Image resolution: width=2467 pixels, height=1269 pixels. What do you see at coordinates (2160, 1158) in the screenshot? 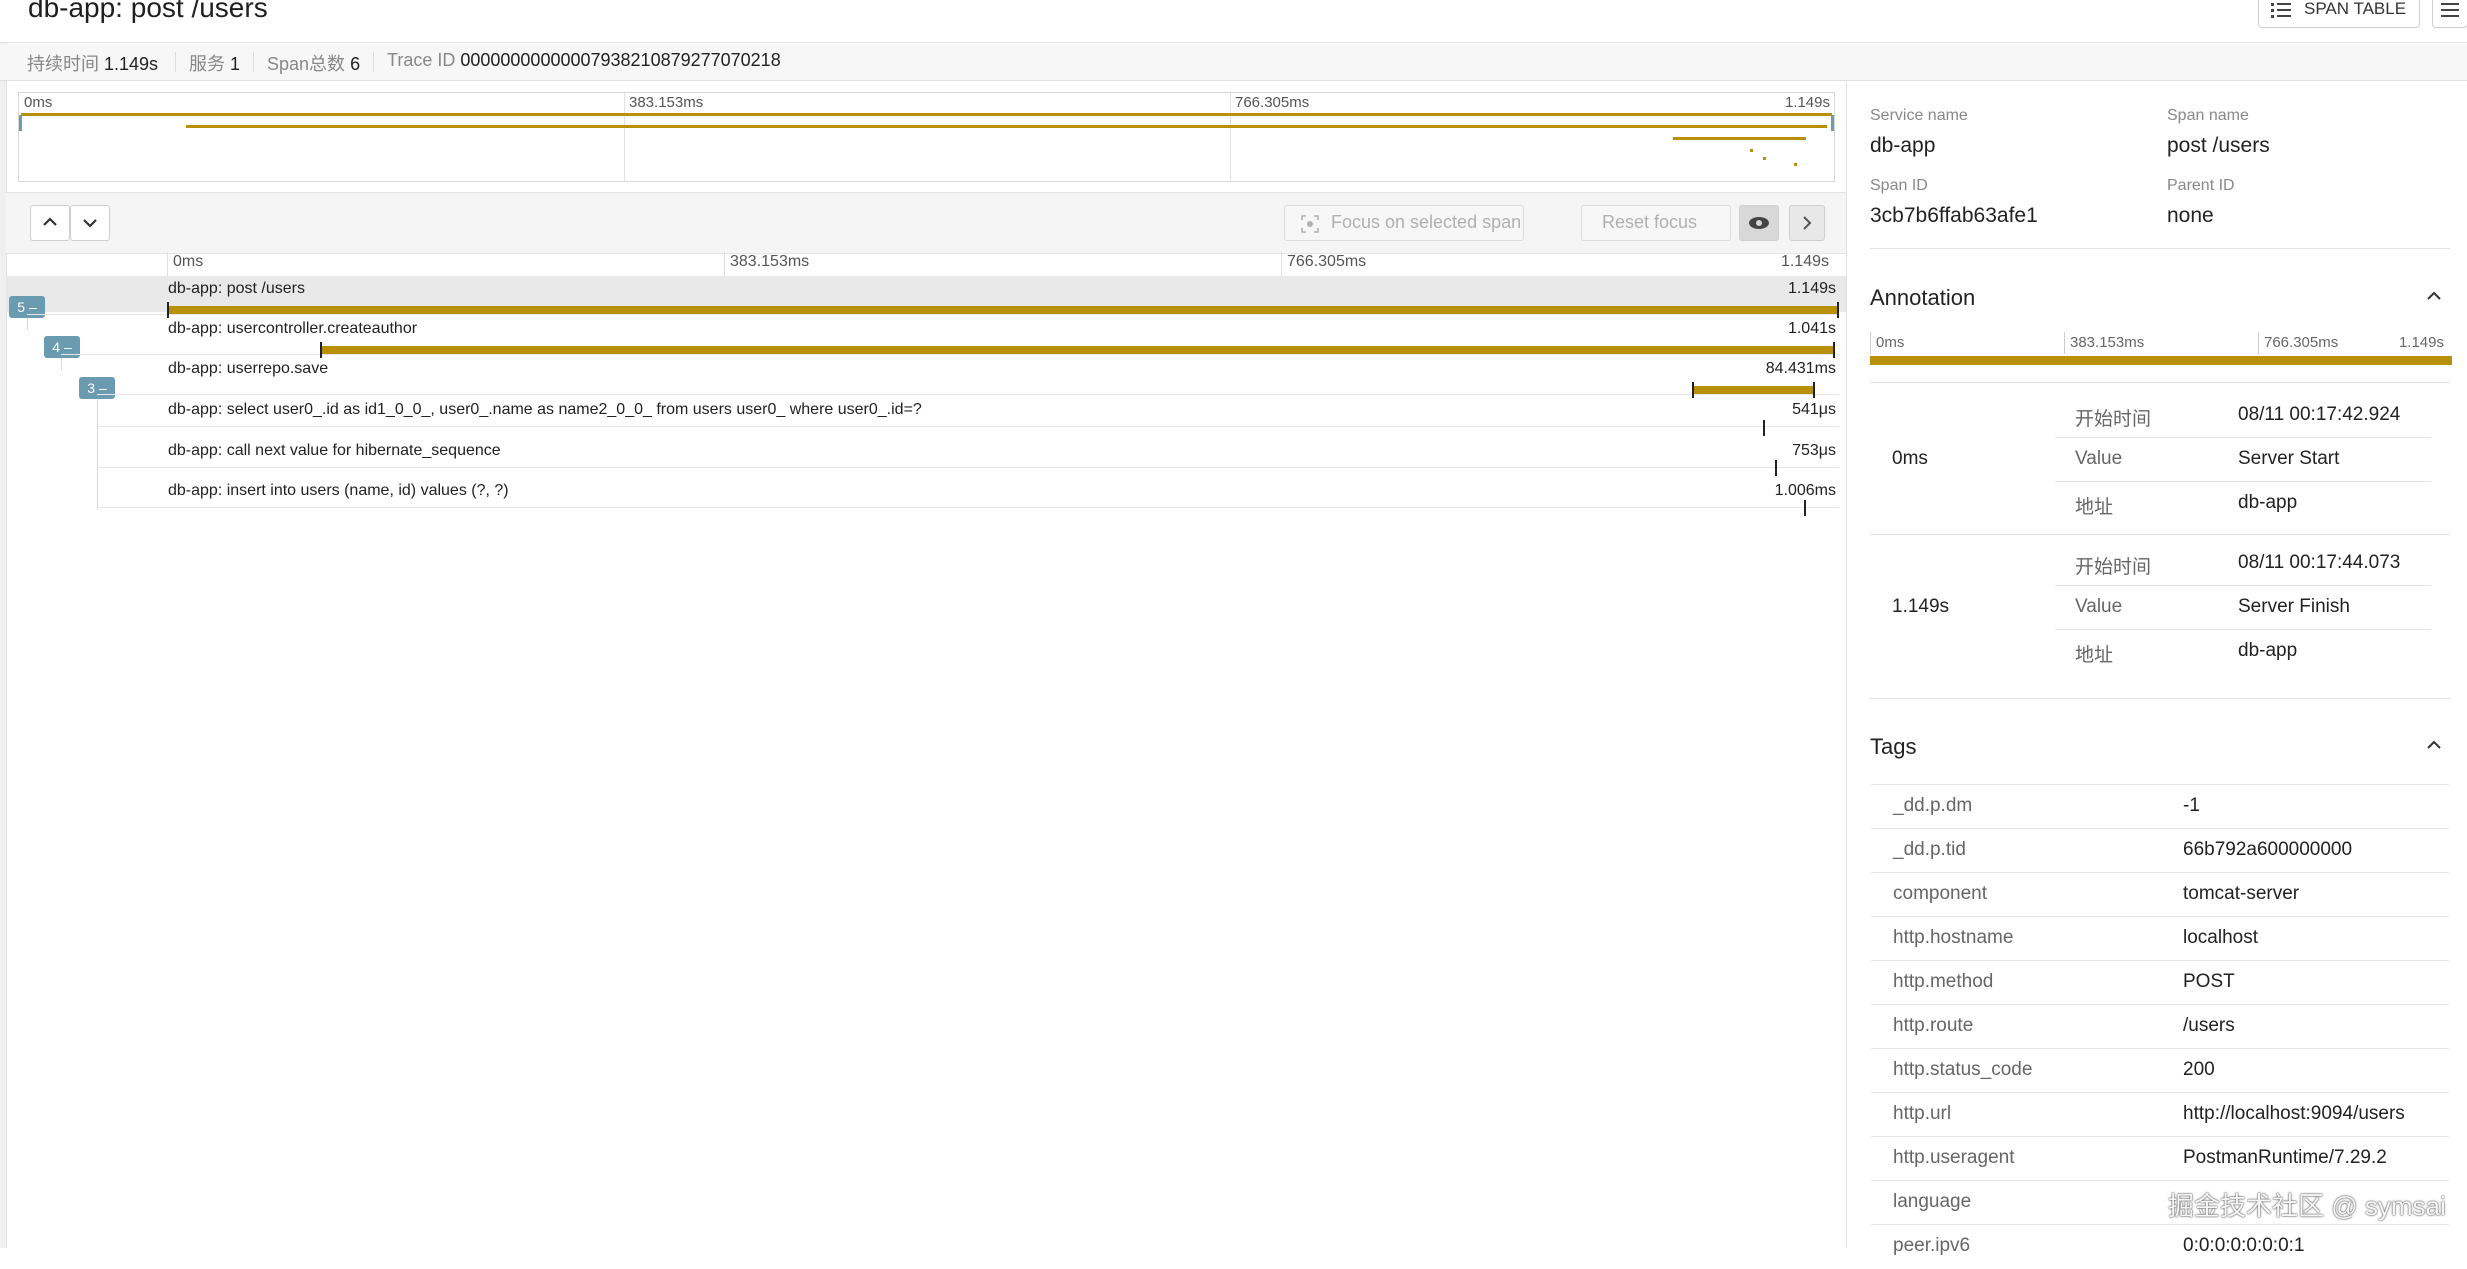
I see `tag-row: http.useragent PostmanRuntime/7.29.2` at bounding box center [2160, 1158].